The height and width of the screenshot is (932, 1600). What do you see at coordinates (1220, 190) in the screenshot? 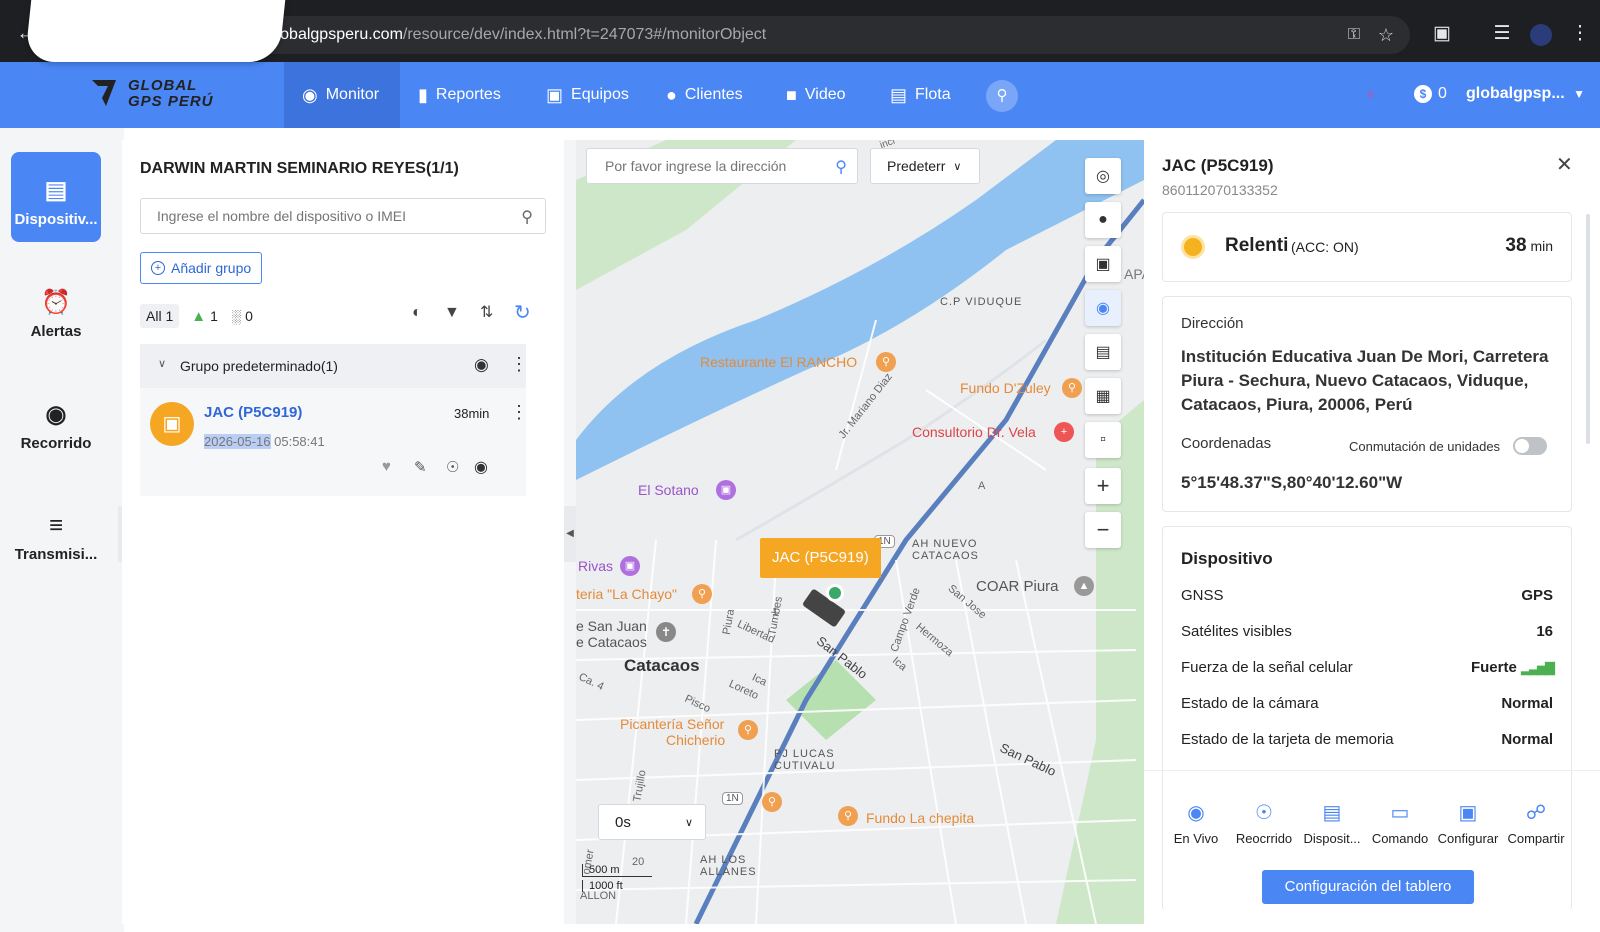
I see `detail-imei: 860112070133352` at bounding box center [1220, 190].